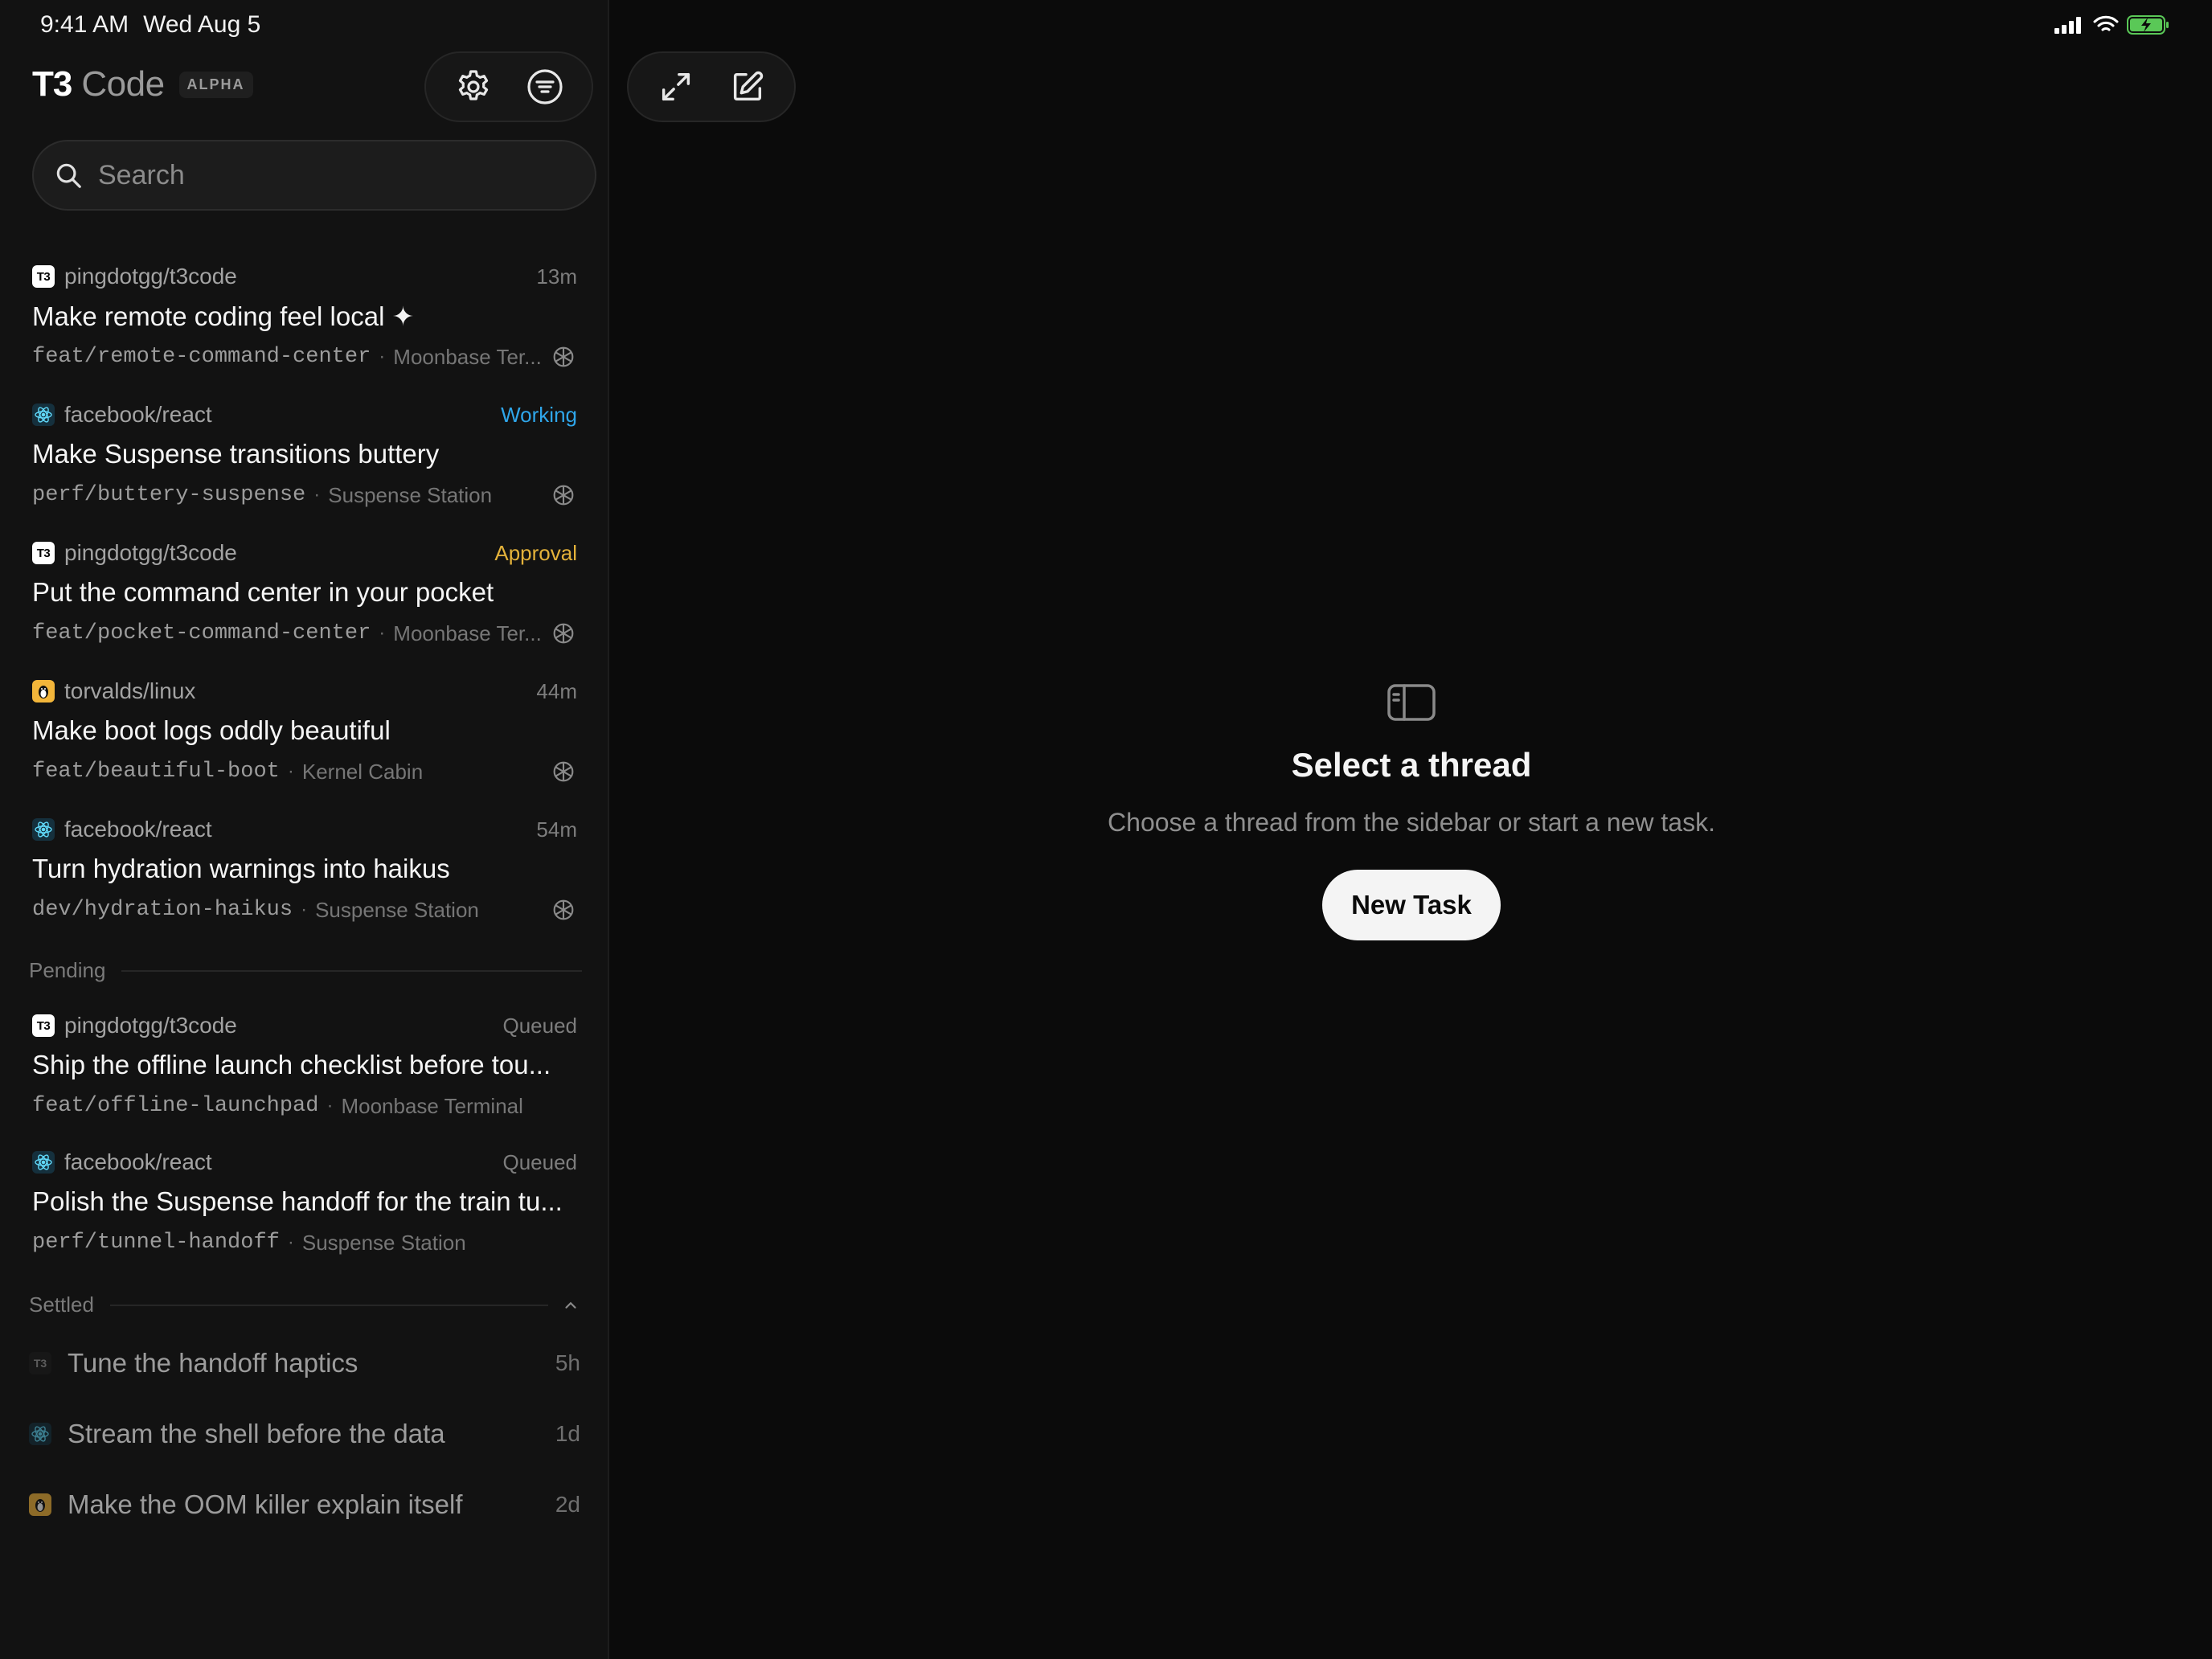 This screenshot has width=2212, height=1659. What do you see at coordinates (508, 86) in the screenshot?
I see `sidebar-actions` at bounding box center [508, 86].